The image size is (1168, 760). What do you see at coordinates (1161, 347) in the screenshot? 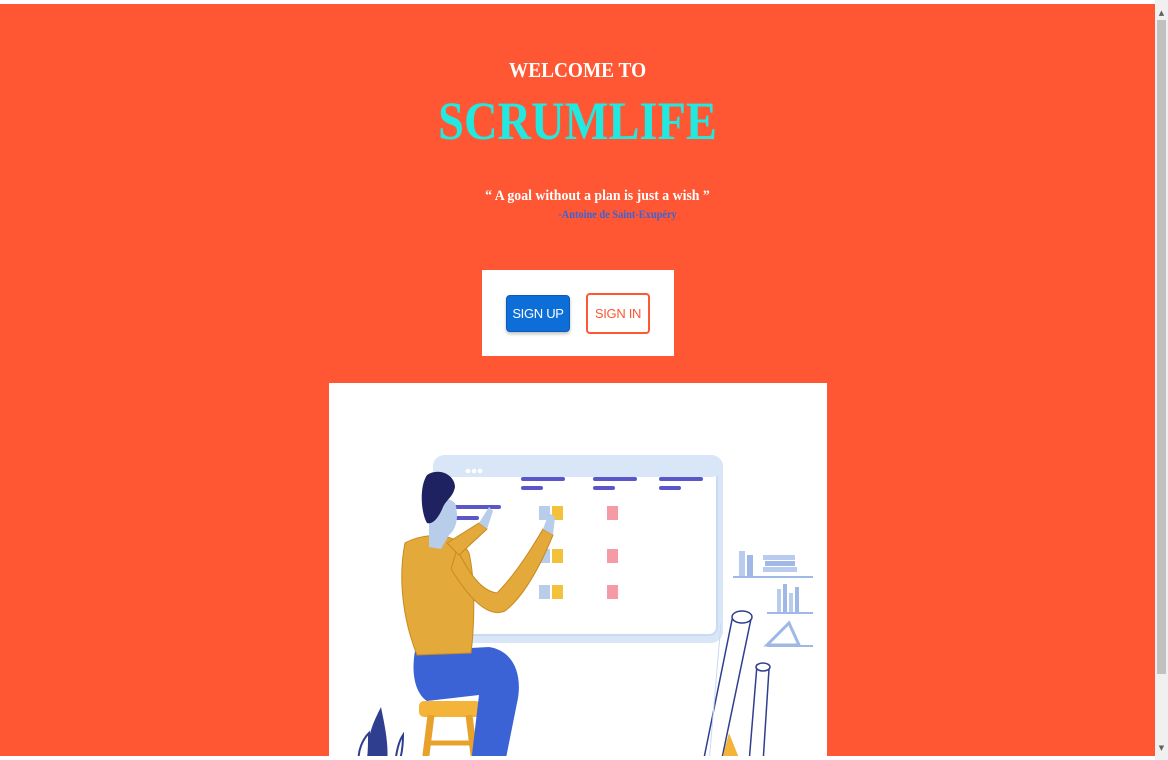
I see `scroll-thumb` at bounding box center [1161, 347].